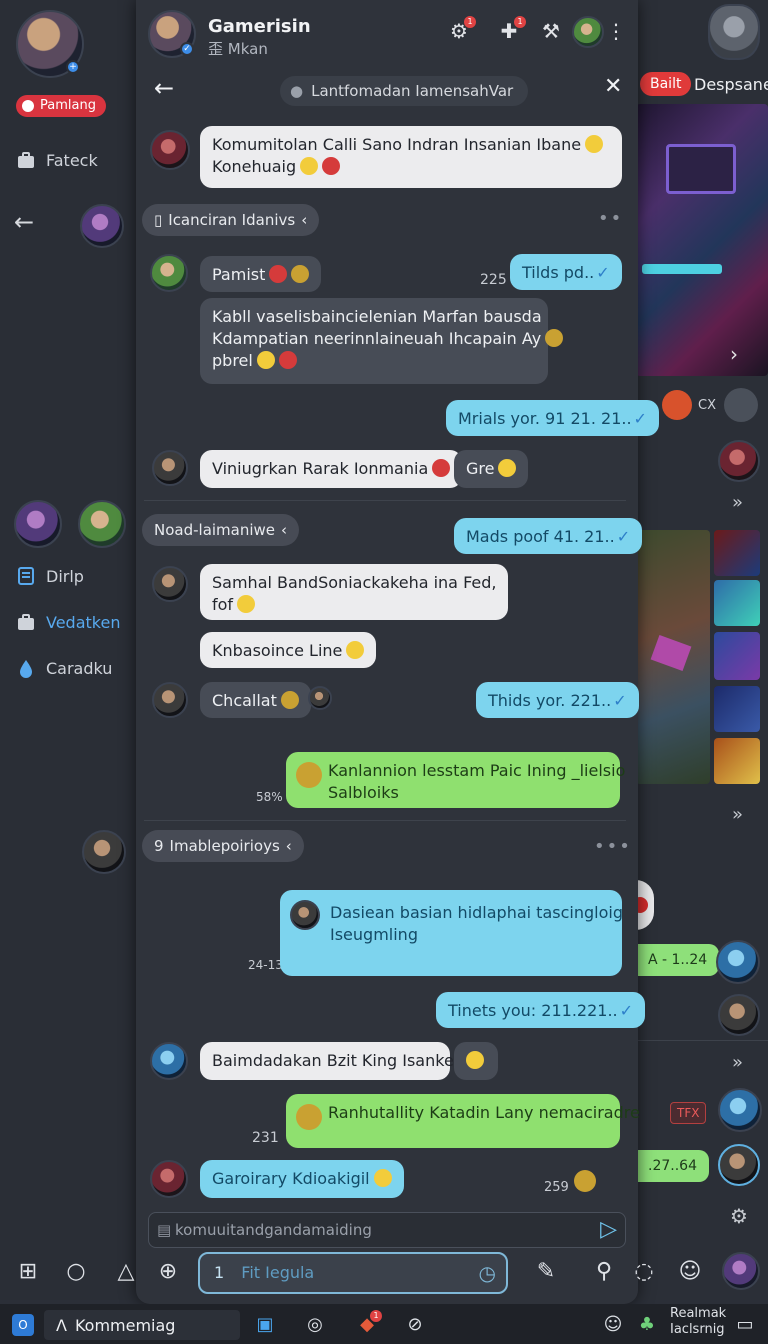  What do you see at coordinates (126, 1272) in the screenshot?
I see `bell-icon: △` at bounding box center [126, 1272].